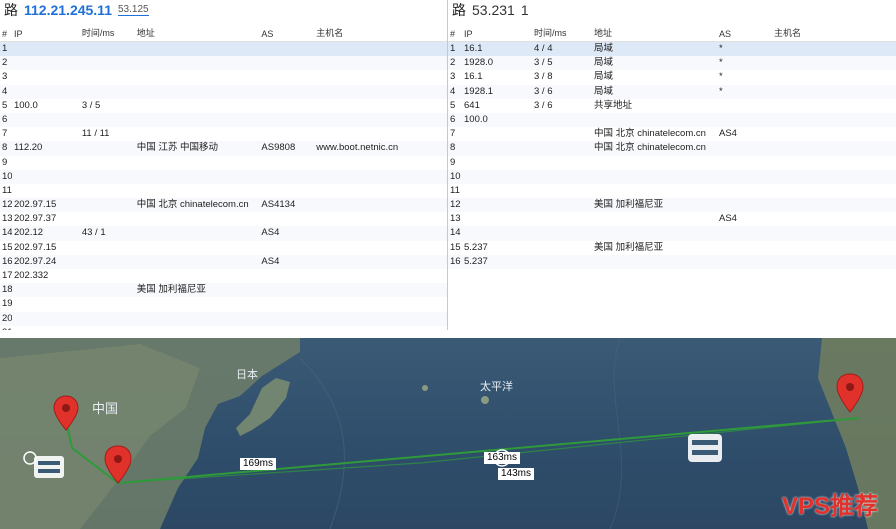 This screenshot has width=896, height=529. I want to click on hop-as: AS4, so click(270, 261).